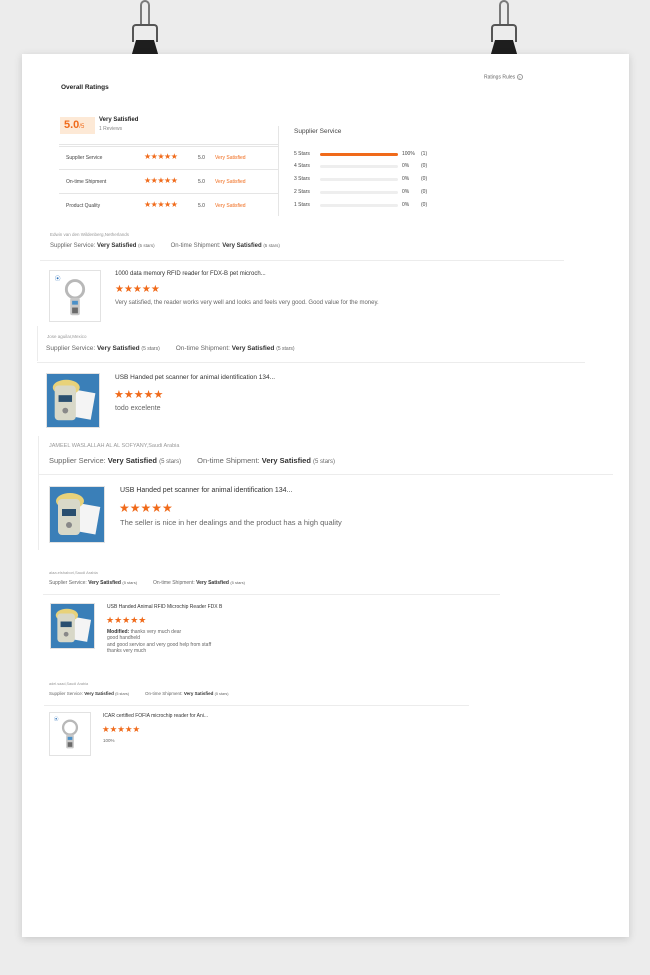  Describe the element at coordinates (503, 77) in the screenshot. I see `ratings-rules-link: Ratings Rules ?` at that location.